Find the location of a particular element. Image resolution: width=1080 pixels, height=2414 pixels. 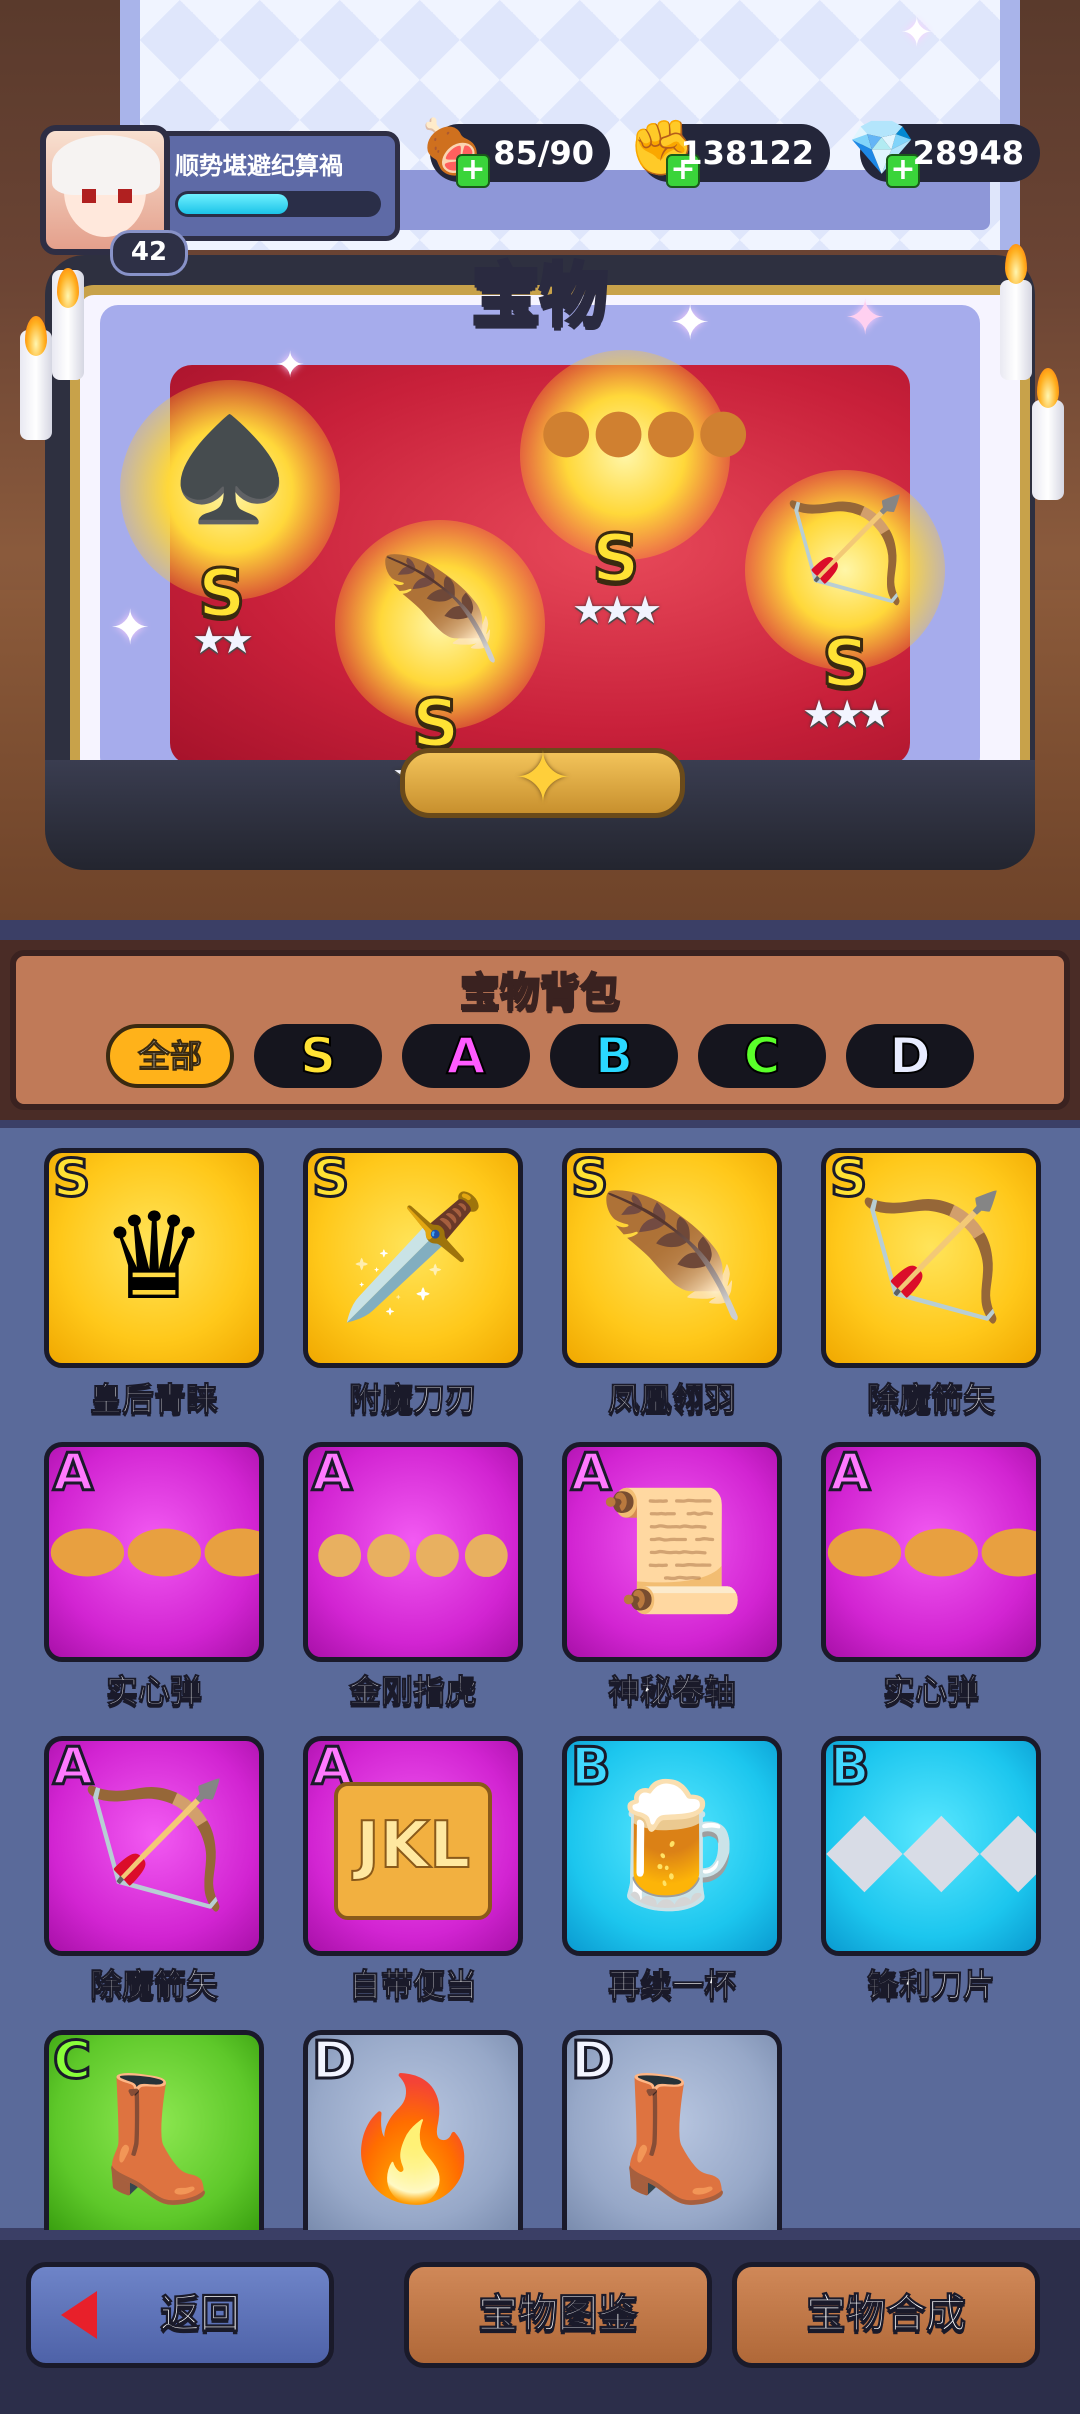

add-stamina-button: + is located at coordinates (473, 171).